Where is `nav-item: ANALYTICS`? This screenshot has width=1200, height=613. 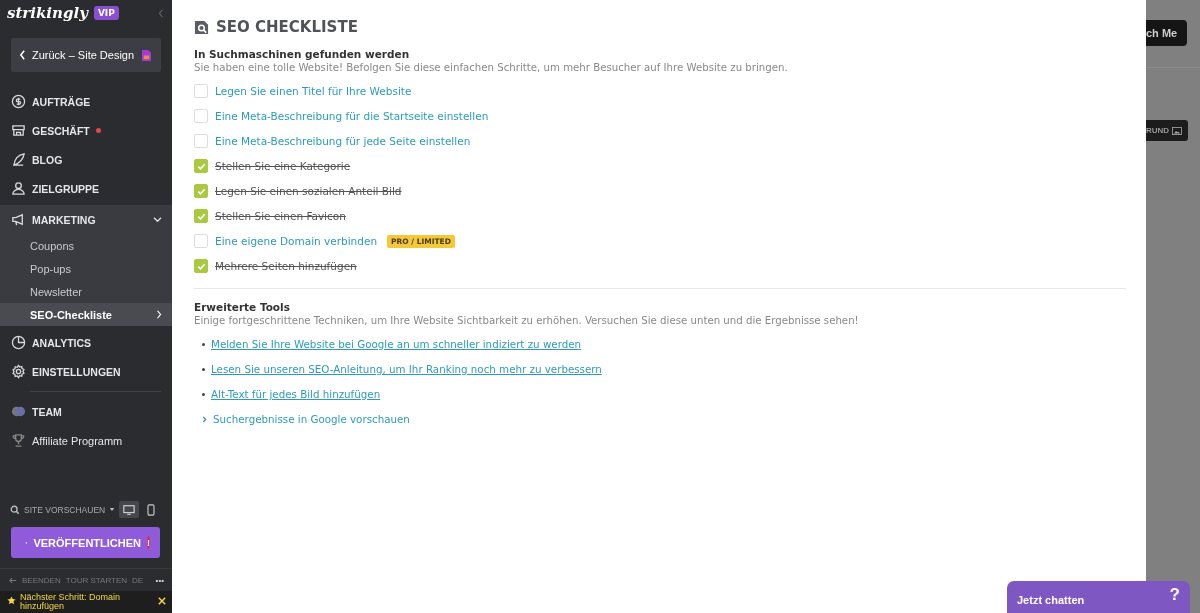 nav-item: ANALYTICS is located at coordinates (86, 342).